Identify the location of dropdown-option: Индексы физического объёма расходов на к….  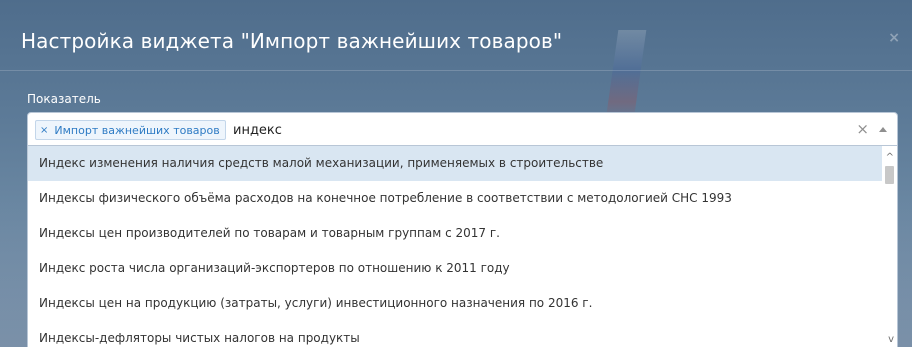
(462, 198).